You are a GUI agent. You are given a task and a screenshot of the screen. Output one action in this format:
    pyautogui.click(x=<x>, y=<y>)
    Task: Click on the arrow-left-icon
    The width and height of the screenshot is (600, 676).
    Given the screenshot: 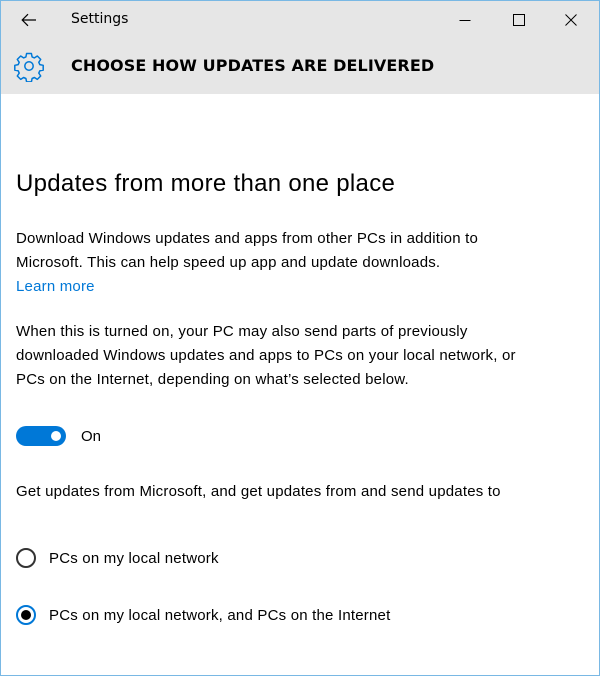 What is the action you would take?
    pyautogui.click(x=28, y=20)
    